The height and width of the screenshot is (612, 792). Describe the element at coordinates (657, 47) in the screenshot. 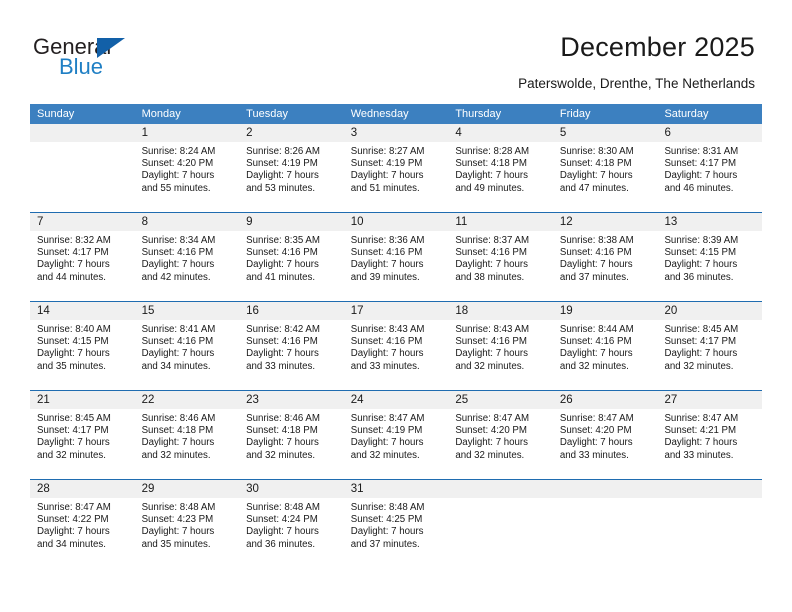

I see `page-title: December 2025` at that location.